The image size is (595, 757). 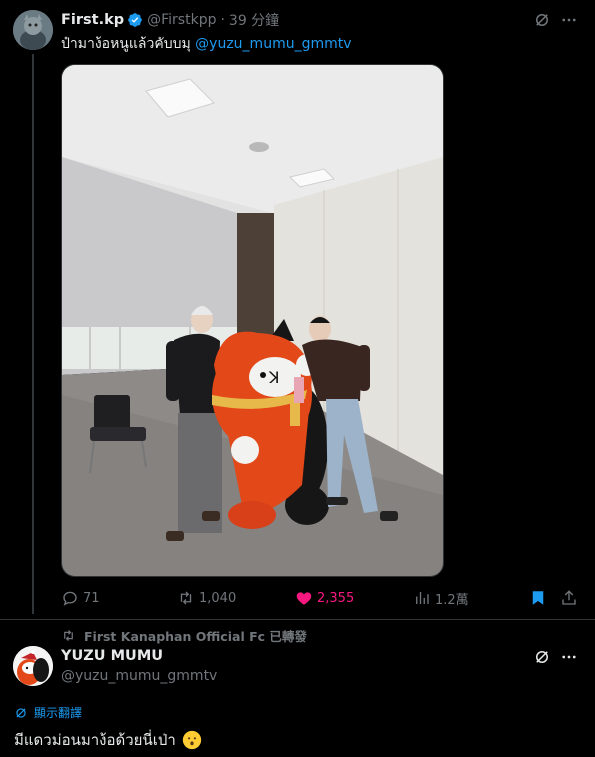 I want to click on reply-button: 71, so click(x=80, y=598).